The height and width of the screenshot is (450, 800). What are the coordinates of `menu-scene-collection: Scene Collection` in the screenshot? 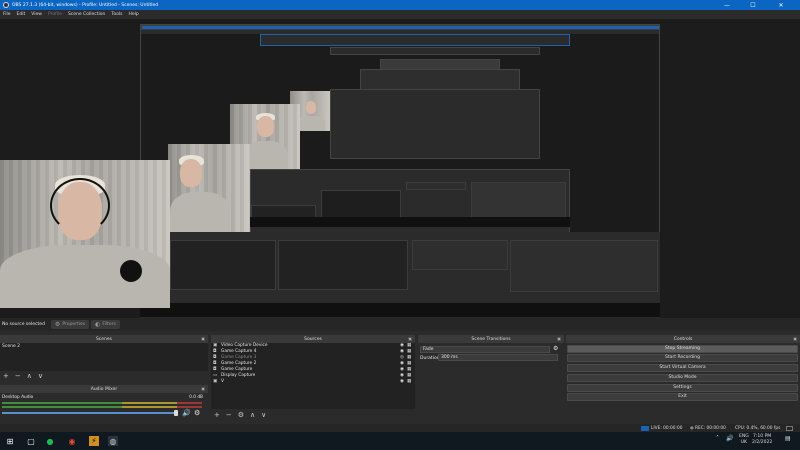 It's located at (86, 14).